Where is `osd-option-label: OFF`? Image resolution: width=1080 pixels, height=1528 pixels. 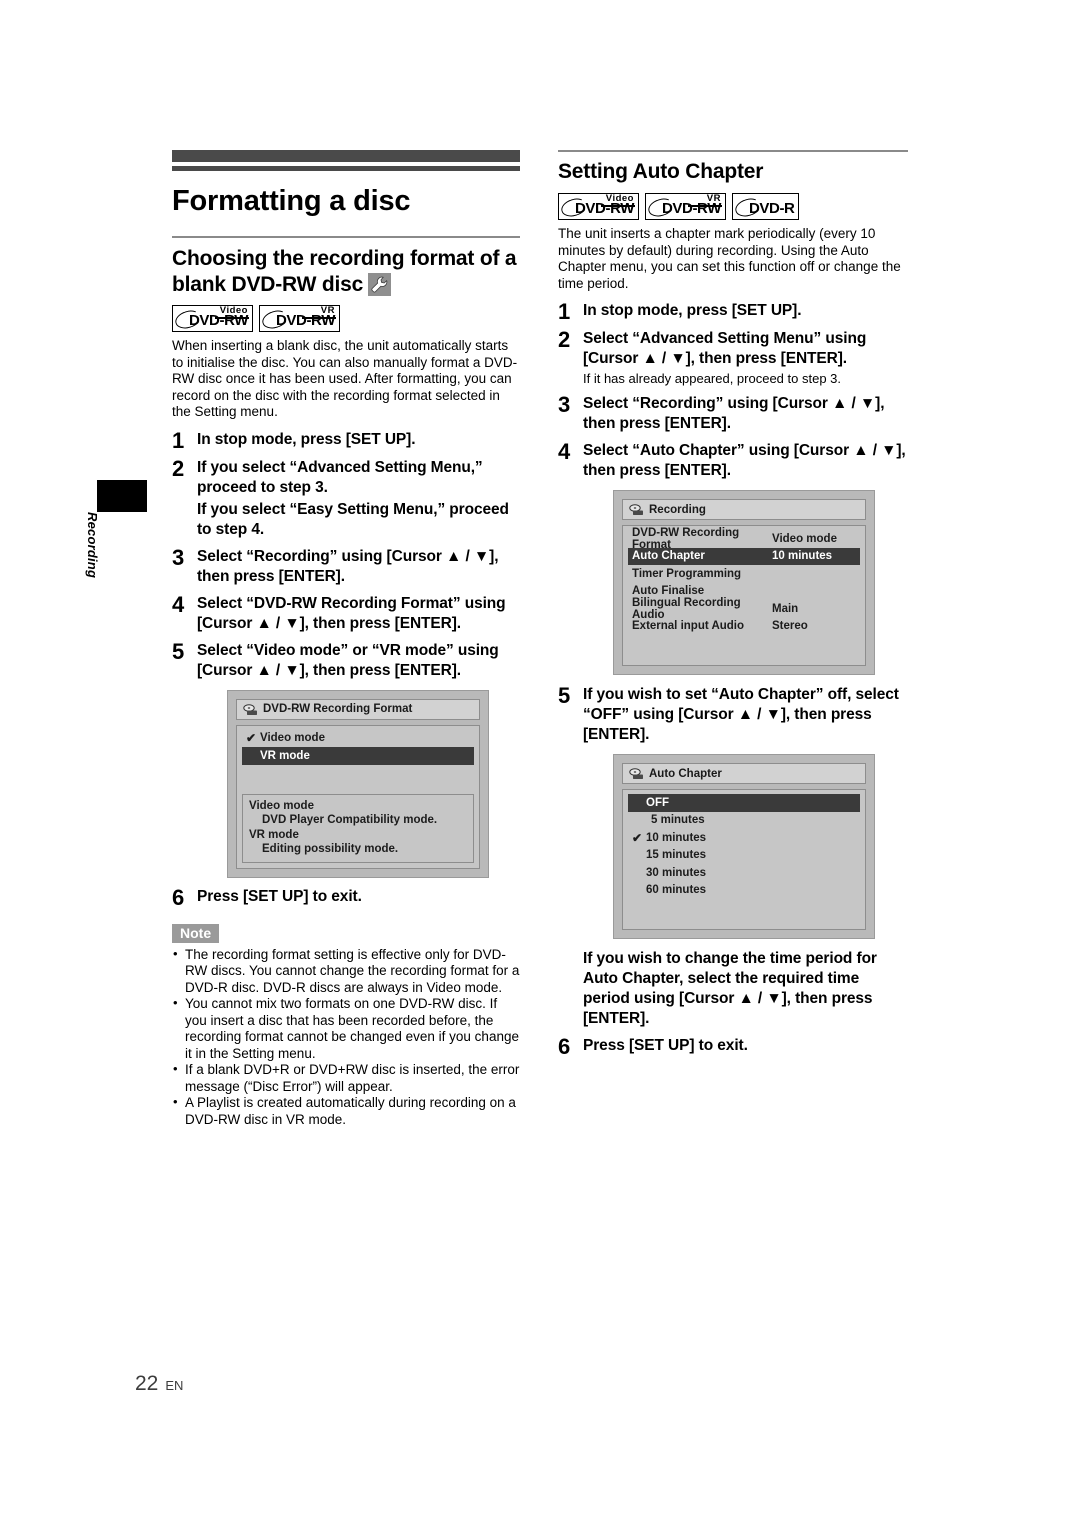 osd-option-label: OFF is located at coordinates (657, 802).